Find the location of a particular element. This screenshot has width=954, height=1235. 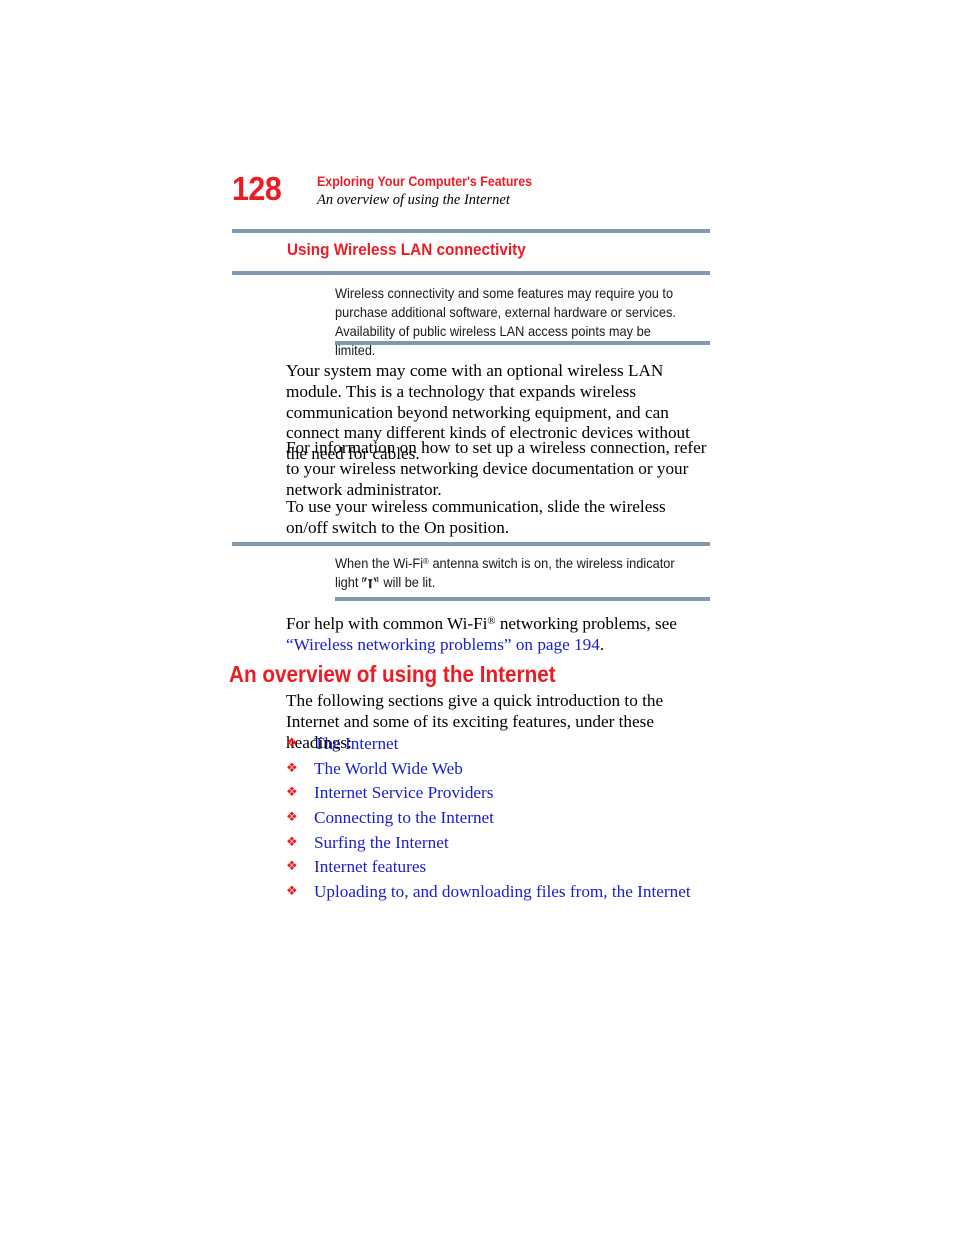

link-internet-service-providers: Internet Service Providers is located at coordinates (403, 792).